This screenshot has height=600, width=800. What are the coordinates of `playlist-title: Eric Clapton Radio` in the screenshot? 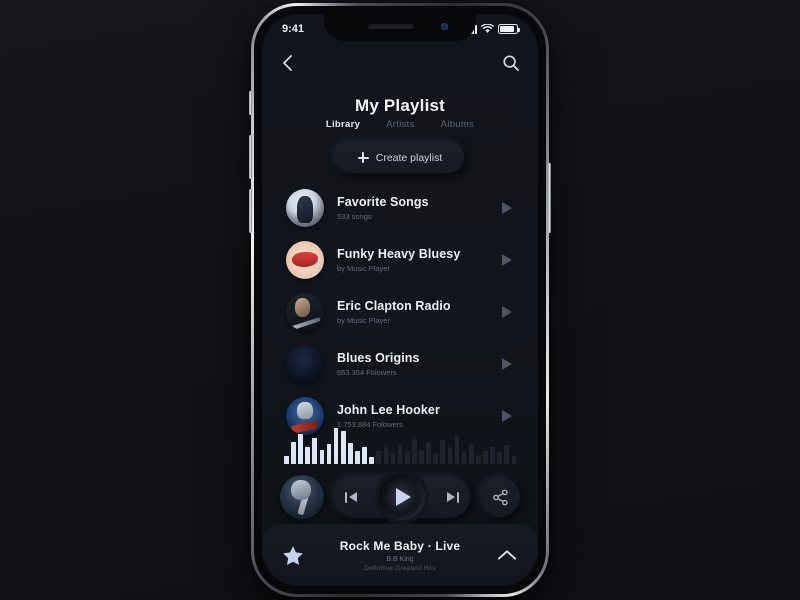 It's located at (394, 306).